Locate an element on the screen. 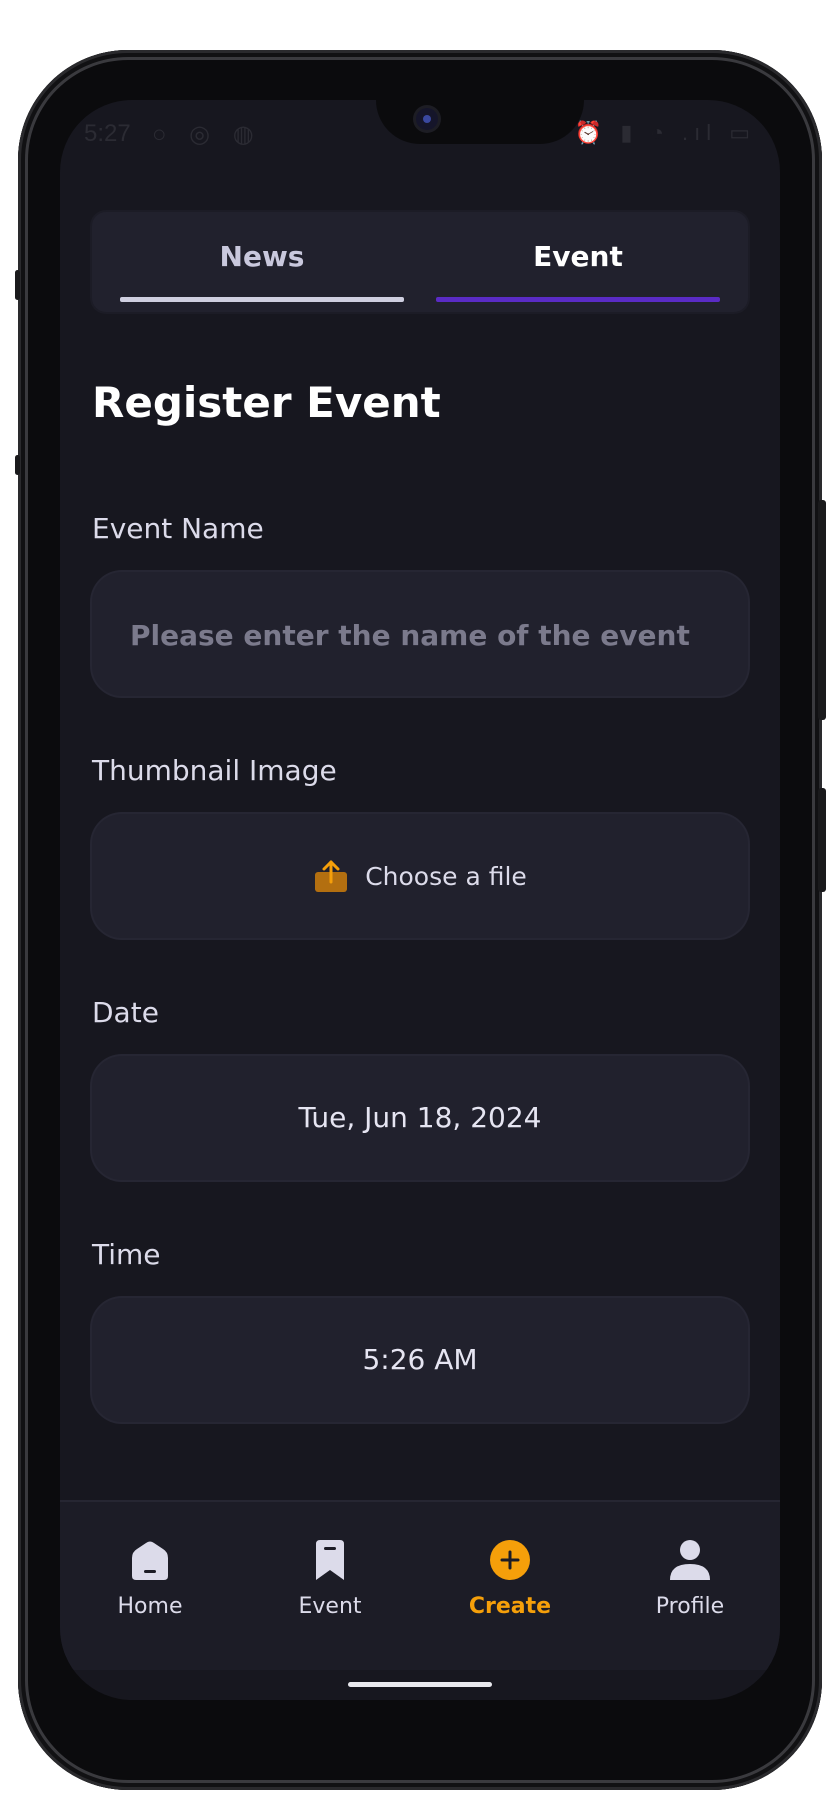 Image resolution: width=840 pixels, height=1800 pixels. nav-create-label: Create is located at coordinates (510, 1606).